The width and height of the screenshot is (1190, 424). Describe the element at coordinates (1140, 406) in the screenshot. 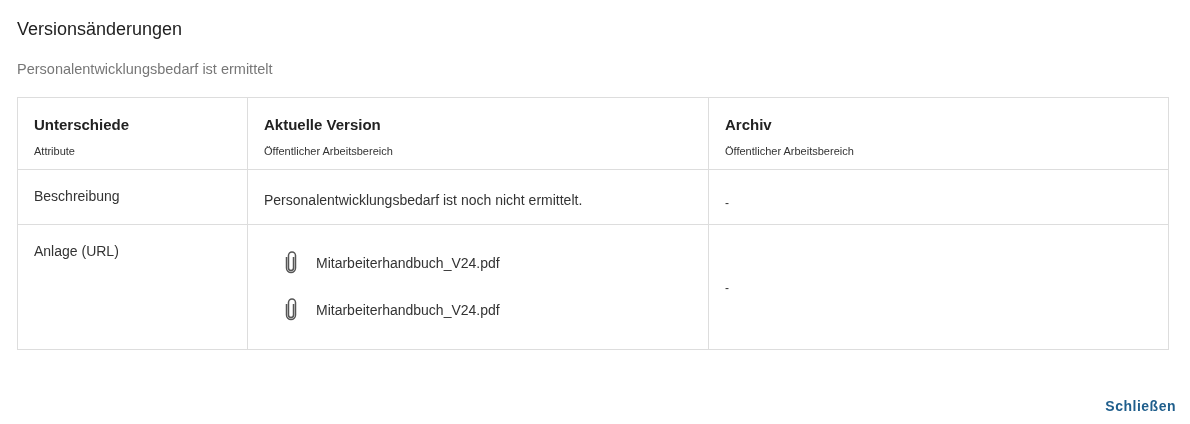

I see `close-button: Schließen` at that location.